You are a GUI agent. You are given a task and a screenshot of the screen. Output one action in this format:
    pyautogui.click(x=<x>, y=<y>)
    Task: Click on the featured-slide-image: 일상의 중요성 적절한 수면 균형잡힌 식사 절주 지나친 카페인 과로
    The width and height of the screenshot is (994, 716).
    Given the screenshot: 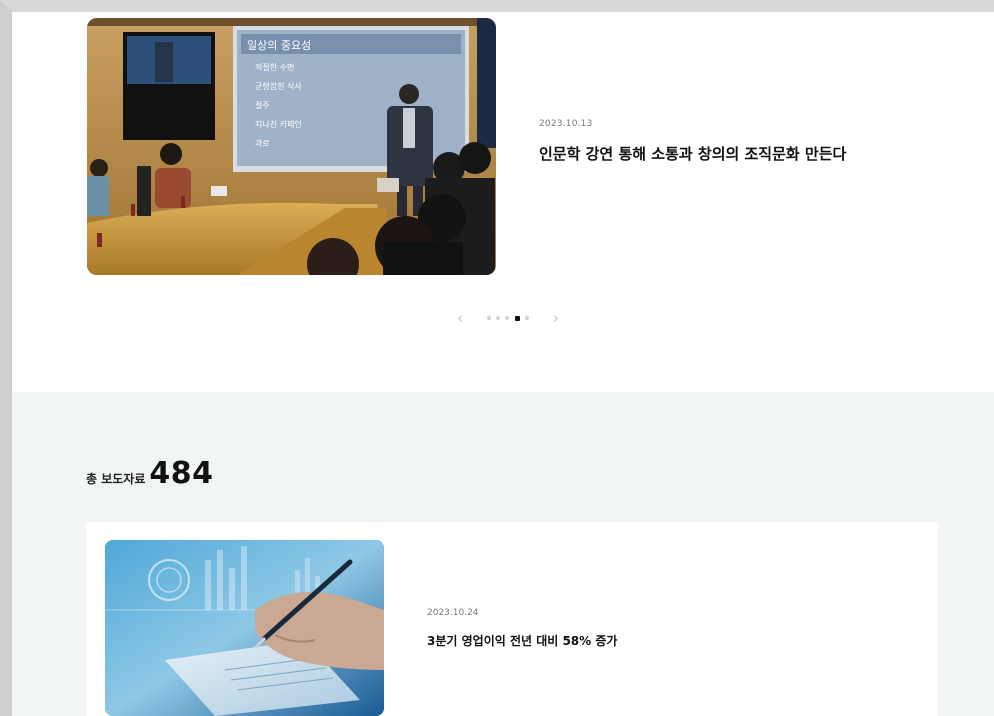 What is the action you would take?
    pyautogui.click(x=291, y=146)
    